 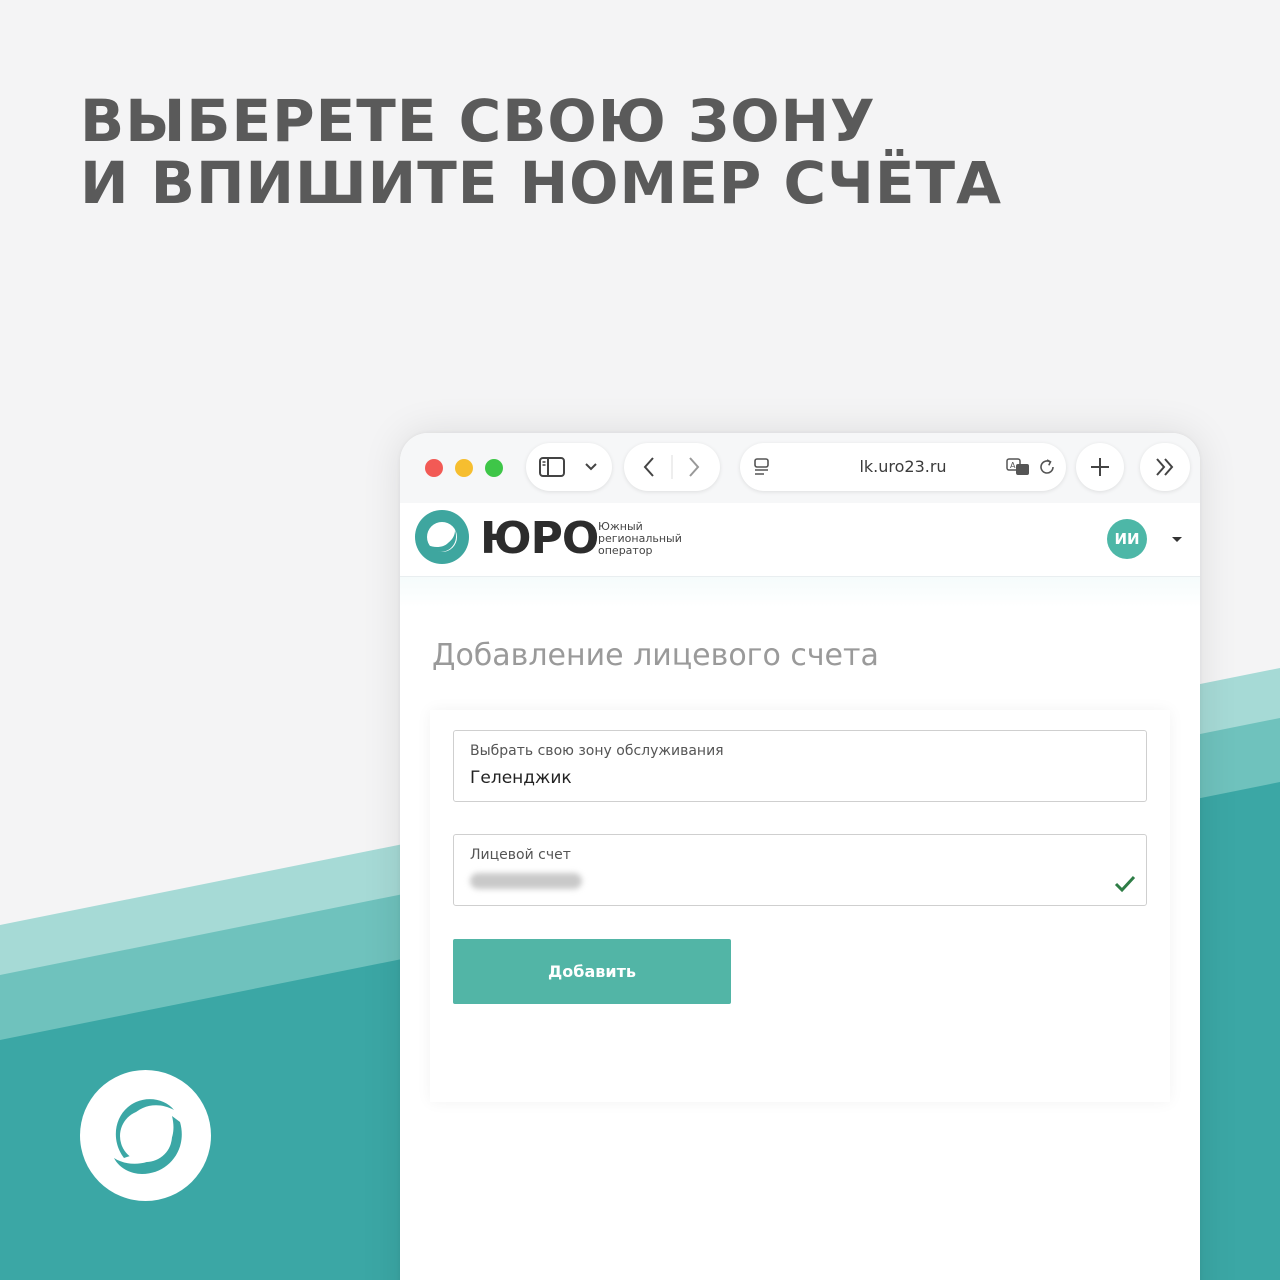 I want to click on account-number-label: Лицевой счет, so click(x=520, y=855).